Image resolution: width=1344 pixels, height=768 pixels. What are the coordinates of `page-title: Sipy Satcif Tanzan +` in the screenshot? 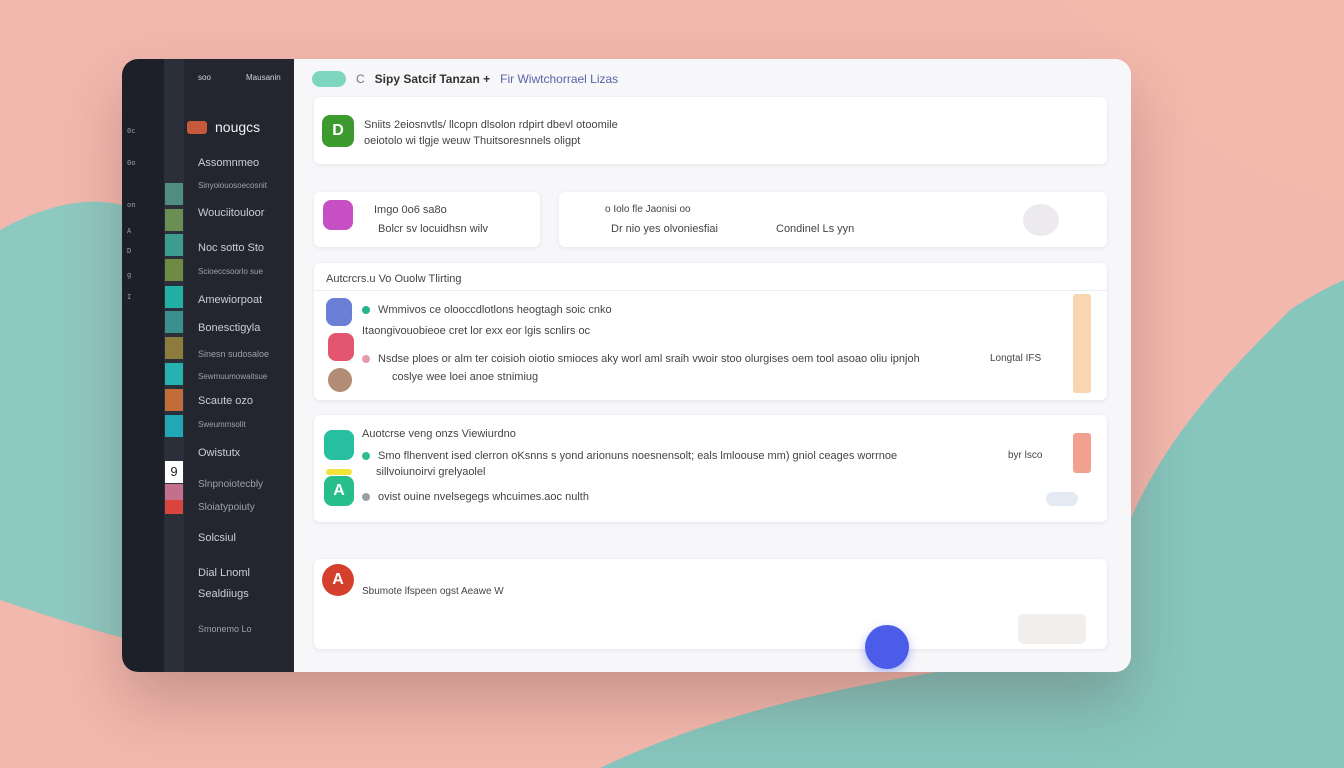 It's located at (432, 79).